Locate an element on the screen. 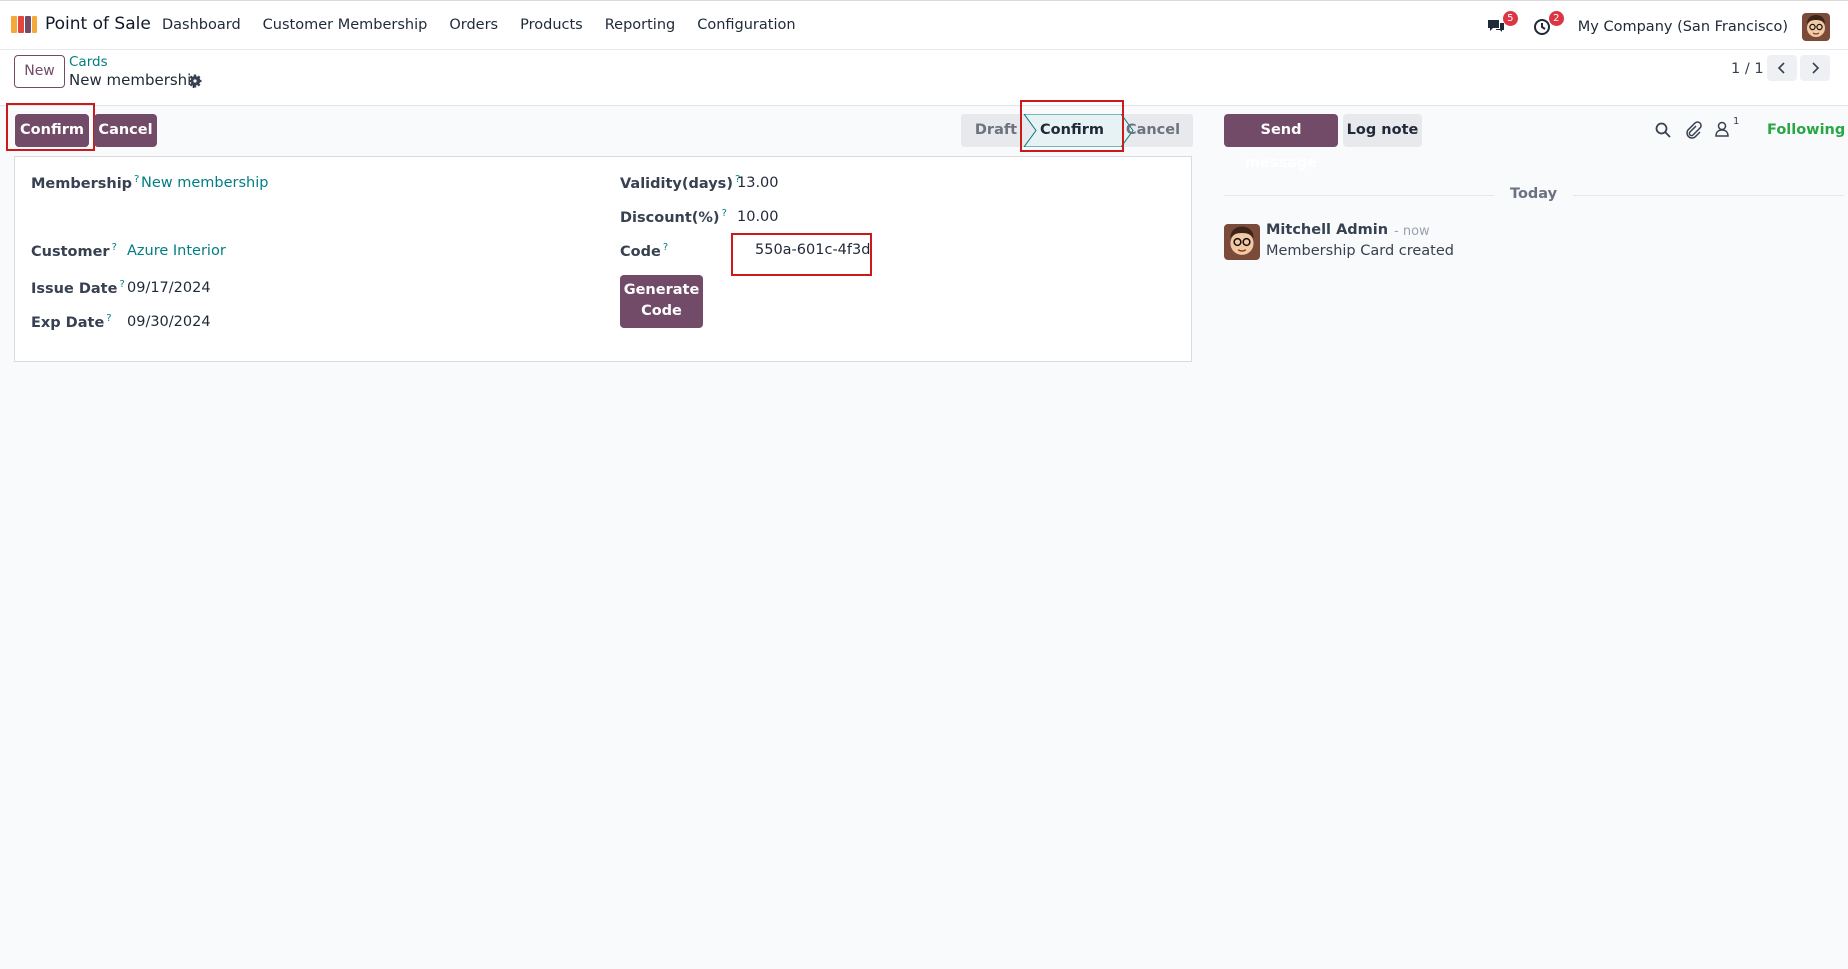  highlight-code-field is located at coordinates (801, 254).